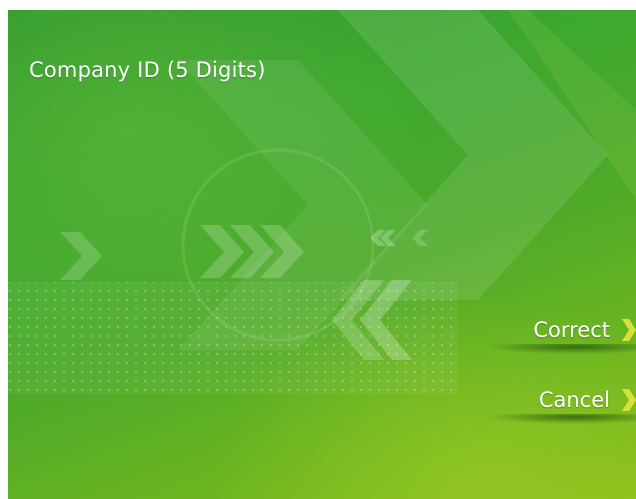 This screenshot has height=499, width=636. I want to click on cancel-button: Cancel, so click(561, 402).